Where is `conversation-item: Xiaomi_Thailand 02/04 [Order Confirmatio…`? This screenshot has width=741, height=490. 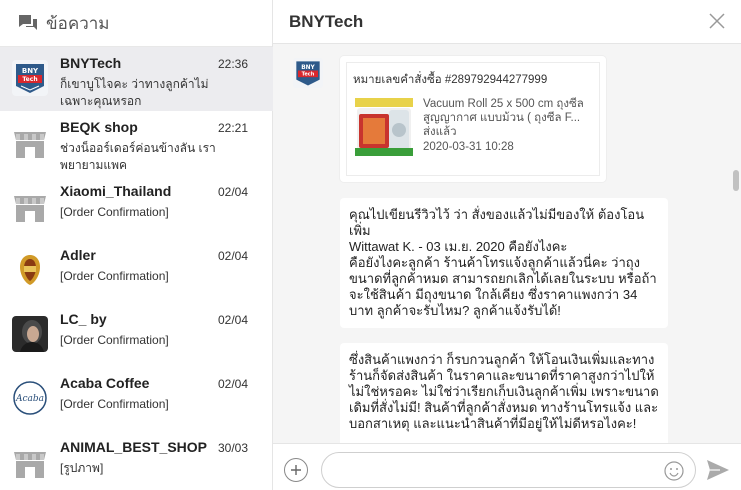 conversation-item: Xiaomi_Thailand 02/04 [Order Confirmatio… is located at coordinates (136, 207).